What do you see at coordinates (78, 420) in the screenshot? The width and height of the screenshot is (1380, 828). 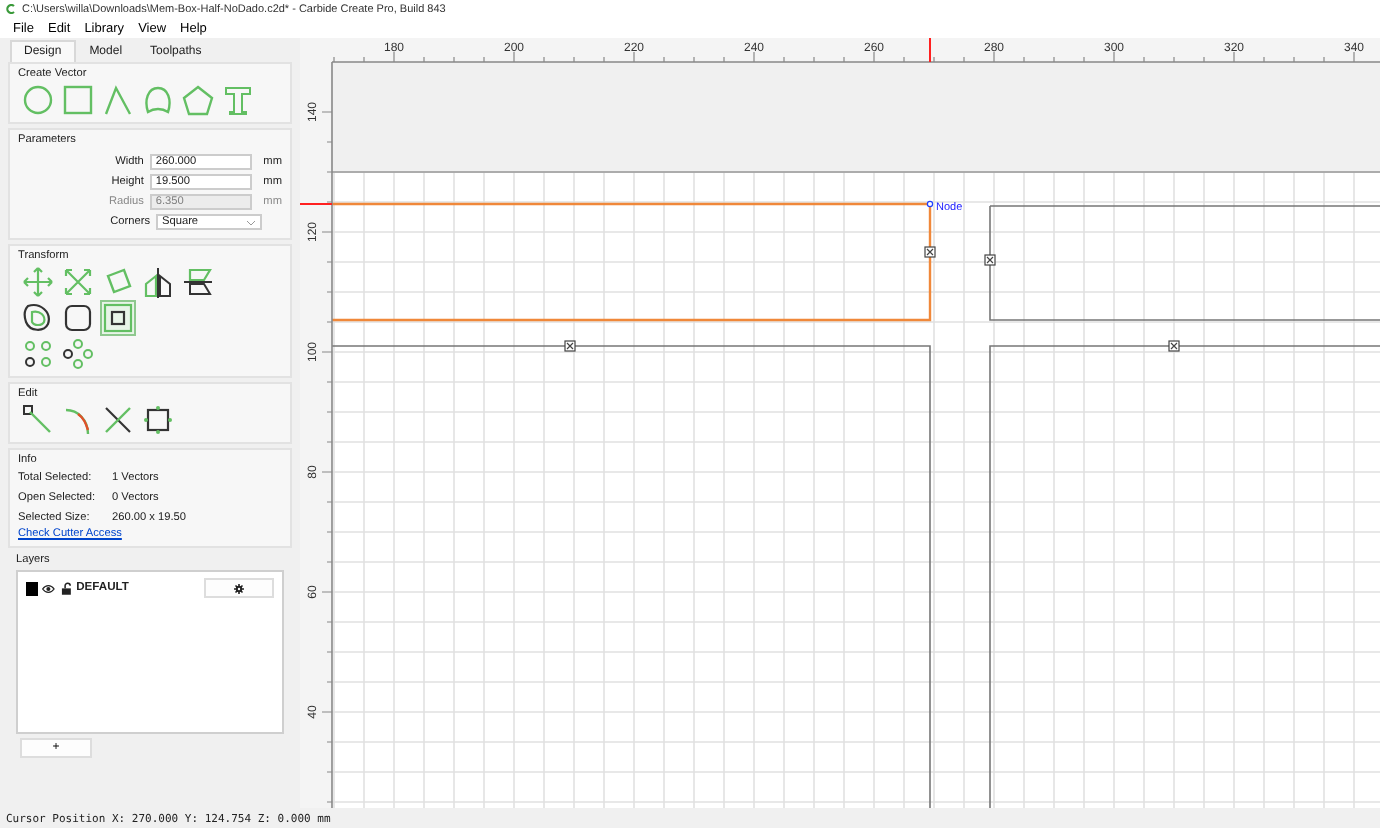 I see `trim-icon` at bounding box center [78, 420].